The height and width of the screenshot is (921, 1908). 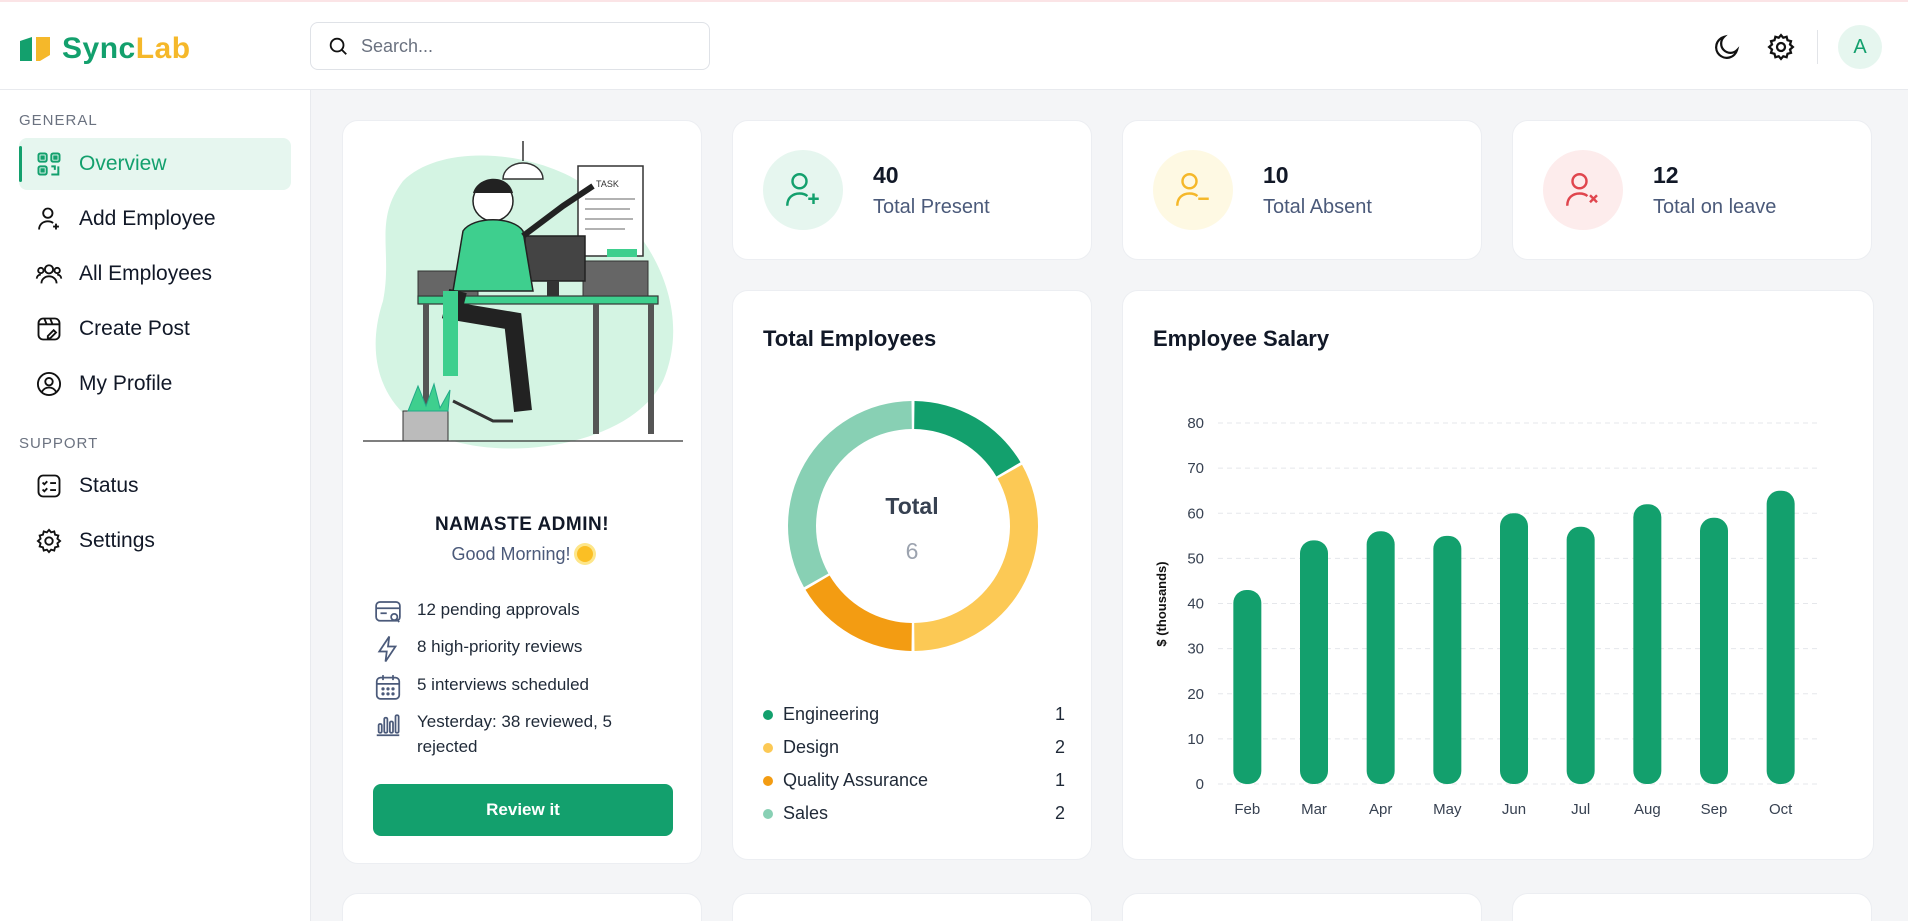 What do you see at coordinates (1666, 175) in the screenshot?
I see `stat-value: 12` at bounding box center [1666, 175].